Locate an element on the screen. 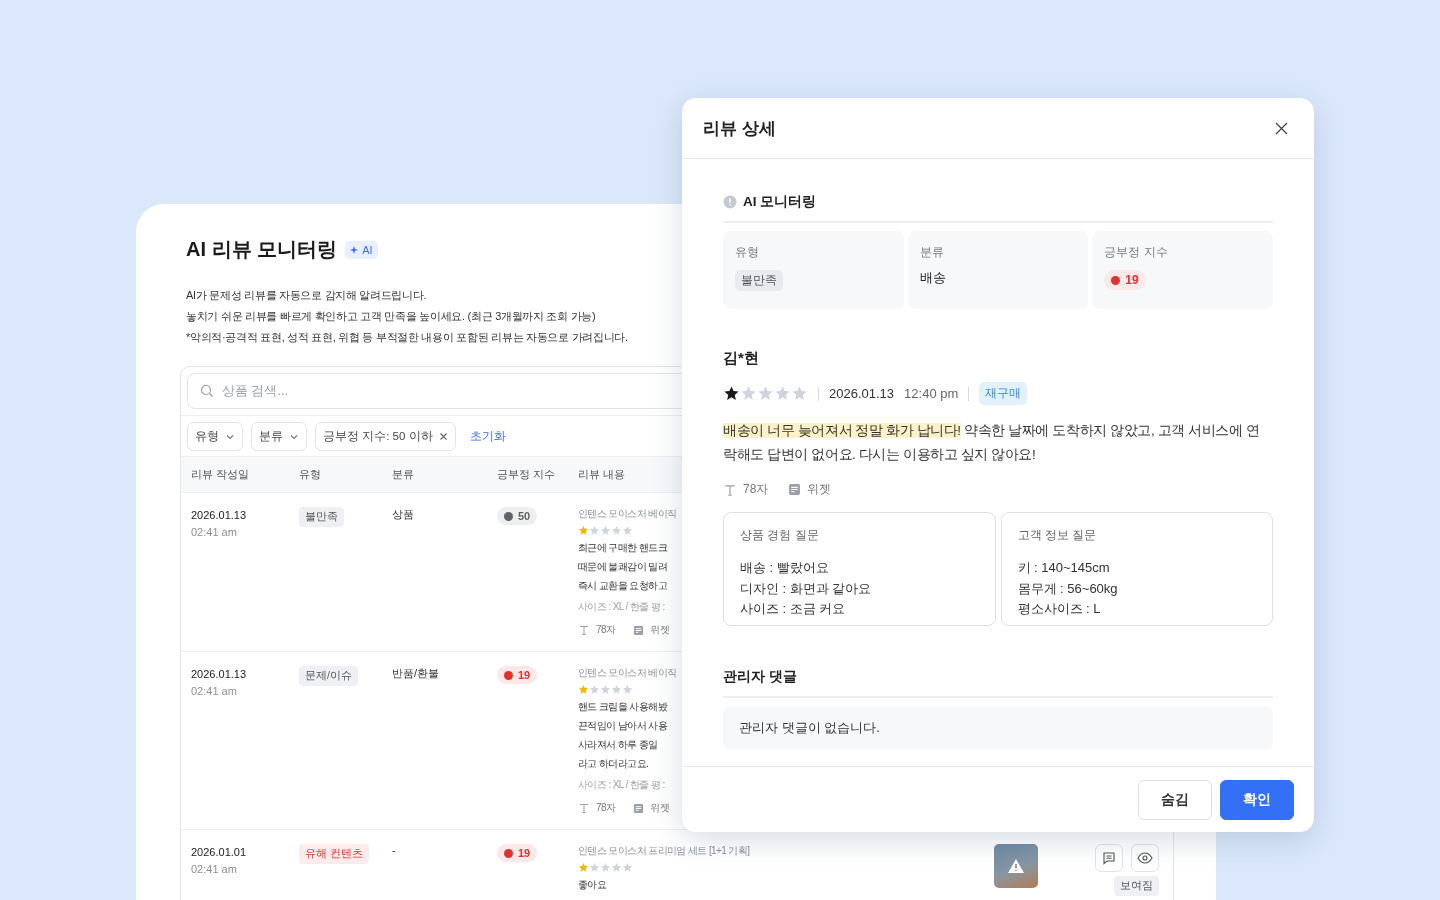  hide-button: 숨김 is located at coordinates (1175, 799).